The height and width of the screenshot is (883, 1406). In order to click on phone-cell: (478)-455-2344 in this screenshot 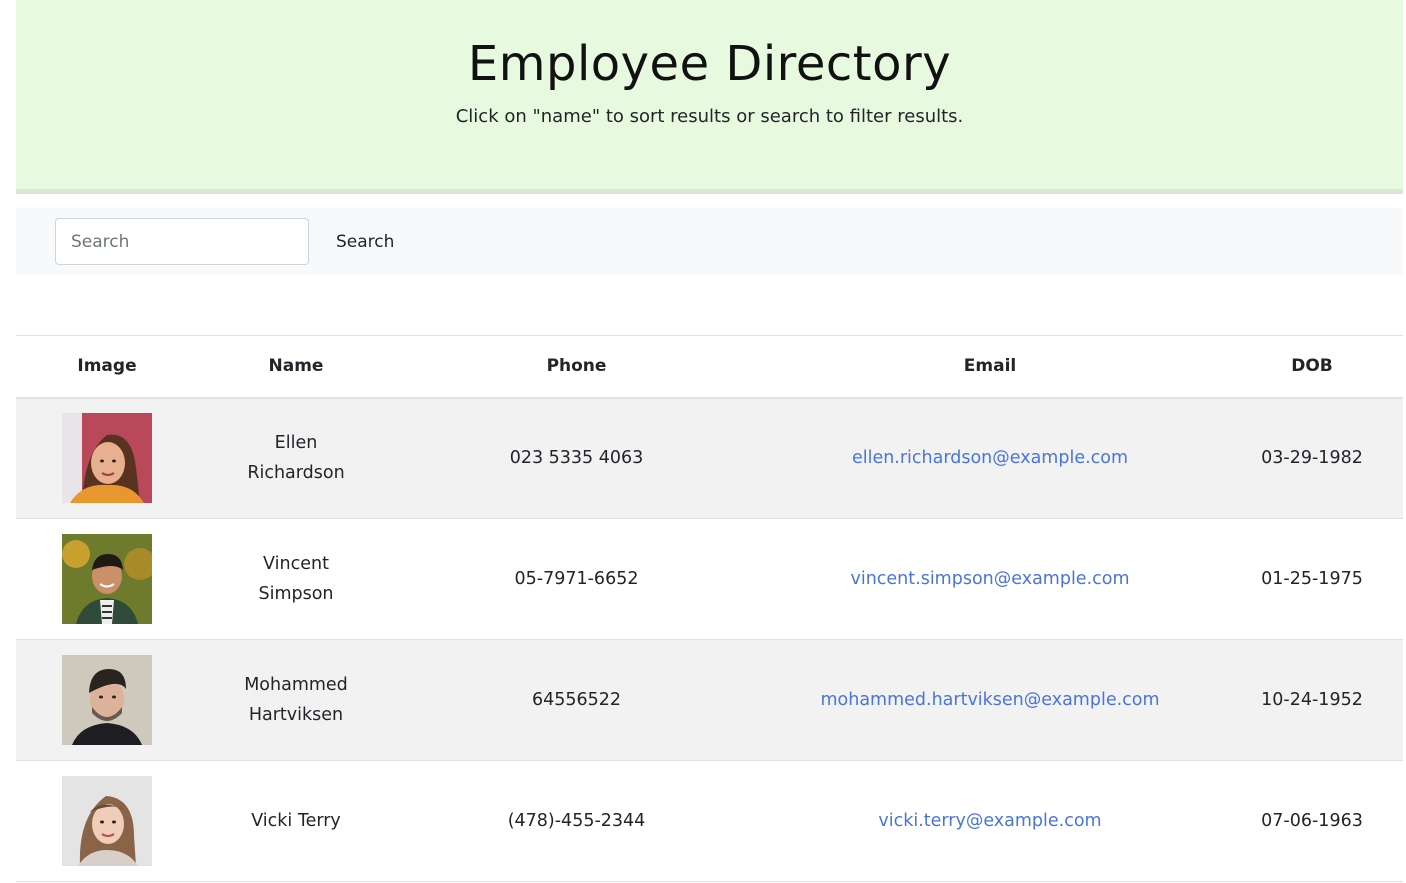, I will do `click(576, 821)`.